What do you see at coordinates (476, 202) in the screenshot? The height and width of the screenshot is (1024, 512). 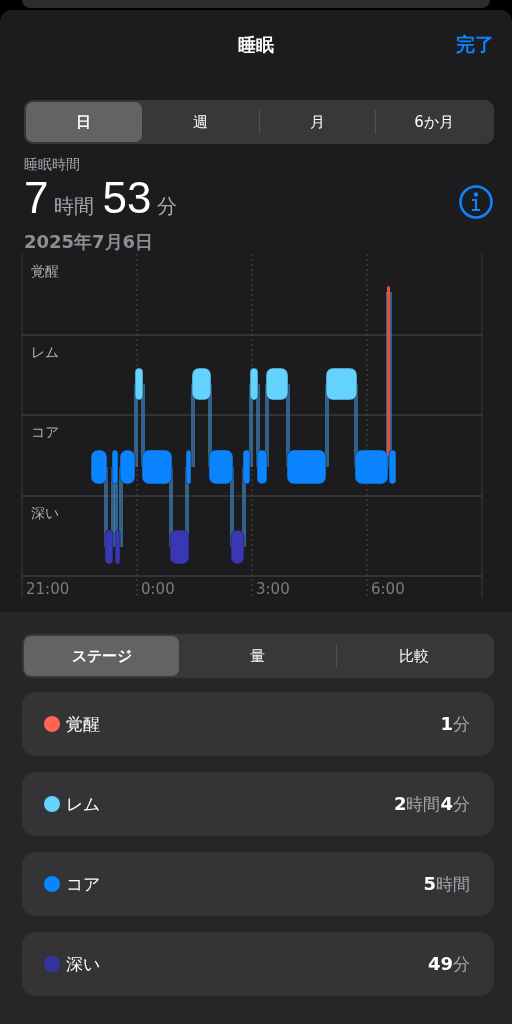 I see `info-icon` at bounding box center [476, 202].